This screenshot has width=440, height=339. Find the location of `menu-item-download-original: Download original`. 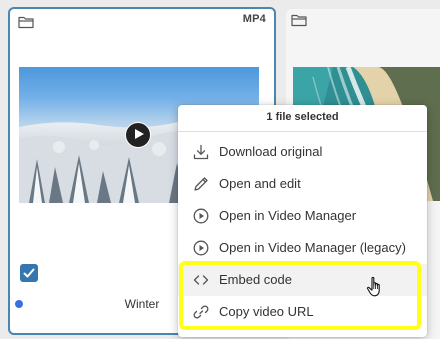

menu-item-download-original: Download original is located at coordinates (302, 152).